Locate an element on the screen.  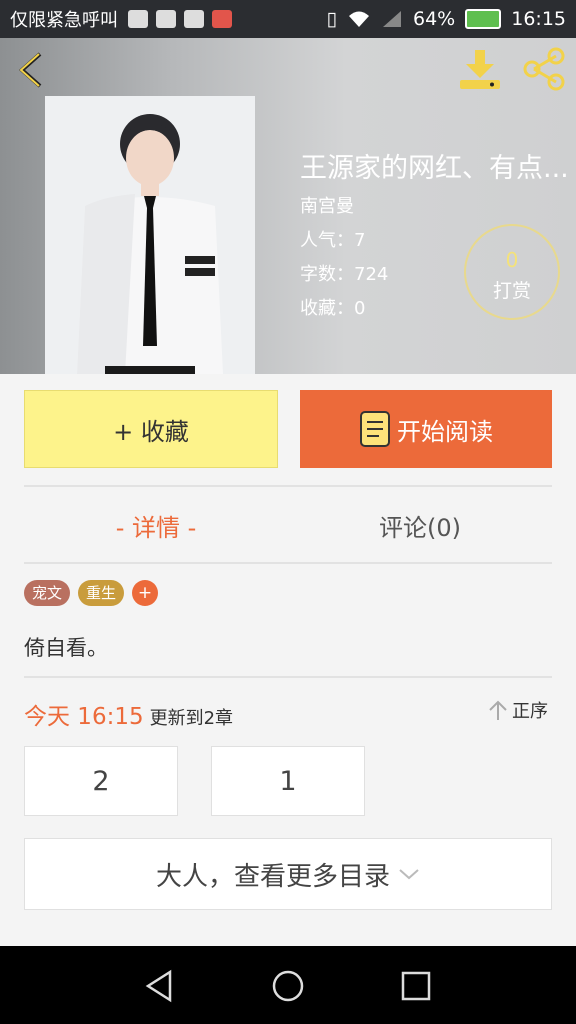
add-favorite-button: + 收藏 is located at coordinates (151, 429).